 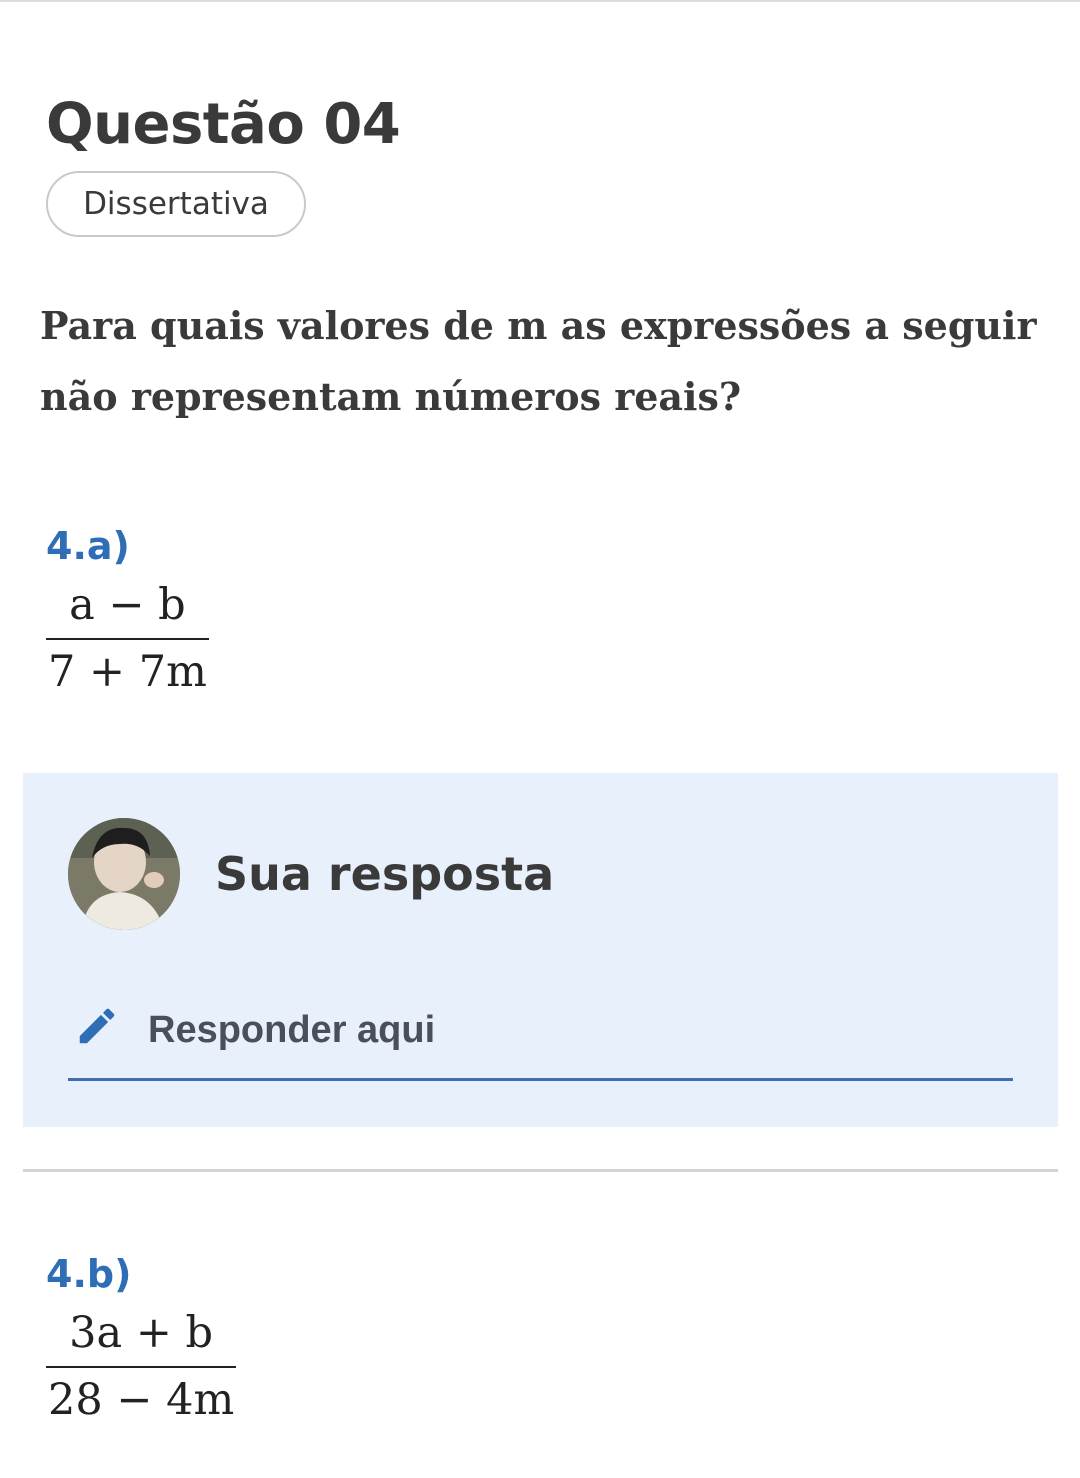 I want to click on question-type-badge: Dissertativa, so click(x=176, y=204).